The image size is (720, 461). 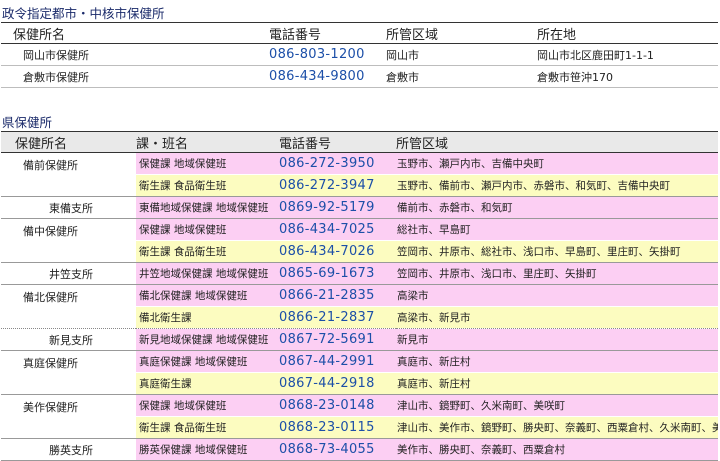 What do you see at coordinates (337, 361) in the screenshot?
I see `phone-number: 0867-44-2991` at bounding box center [337, 361].